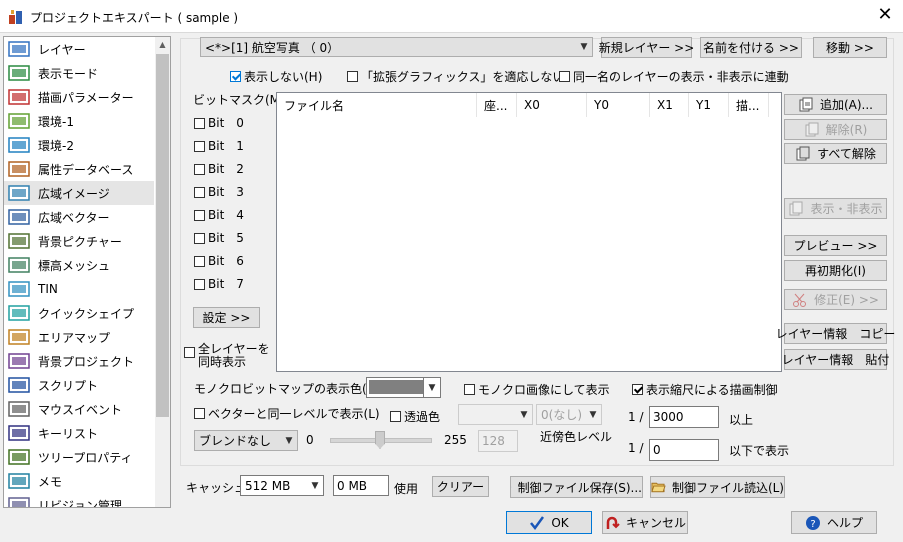 The height and width of the screenshot is (542, 903). What do you see at coordinates (79, 217) in the screenshot?
I see `sidebar-item: 広域ベクター` at bounding box center [79, 217].